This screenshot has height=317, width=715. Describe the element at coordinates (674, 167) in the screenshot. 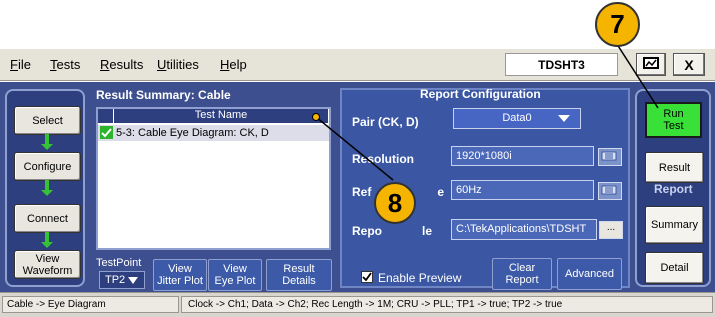

I see `result-button: Result` at that location.